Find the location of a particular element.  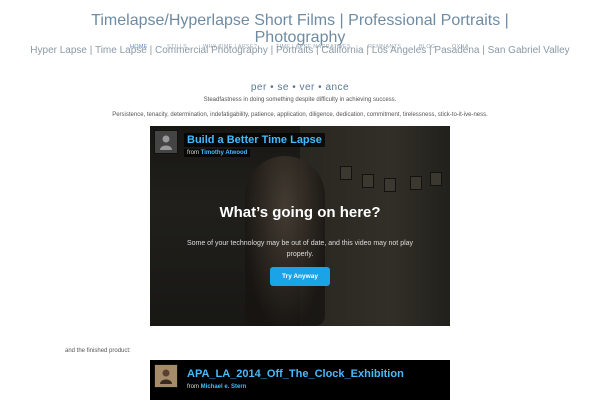

finished-product-text: and the finished product: is located at coordinates (98, 351).